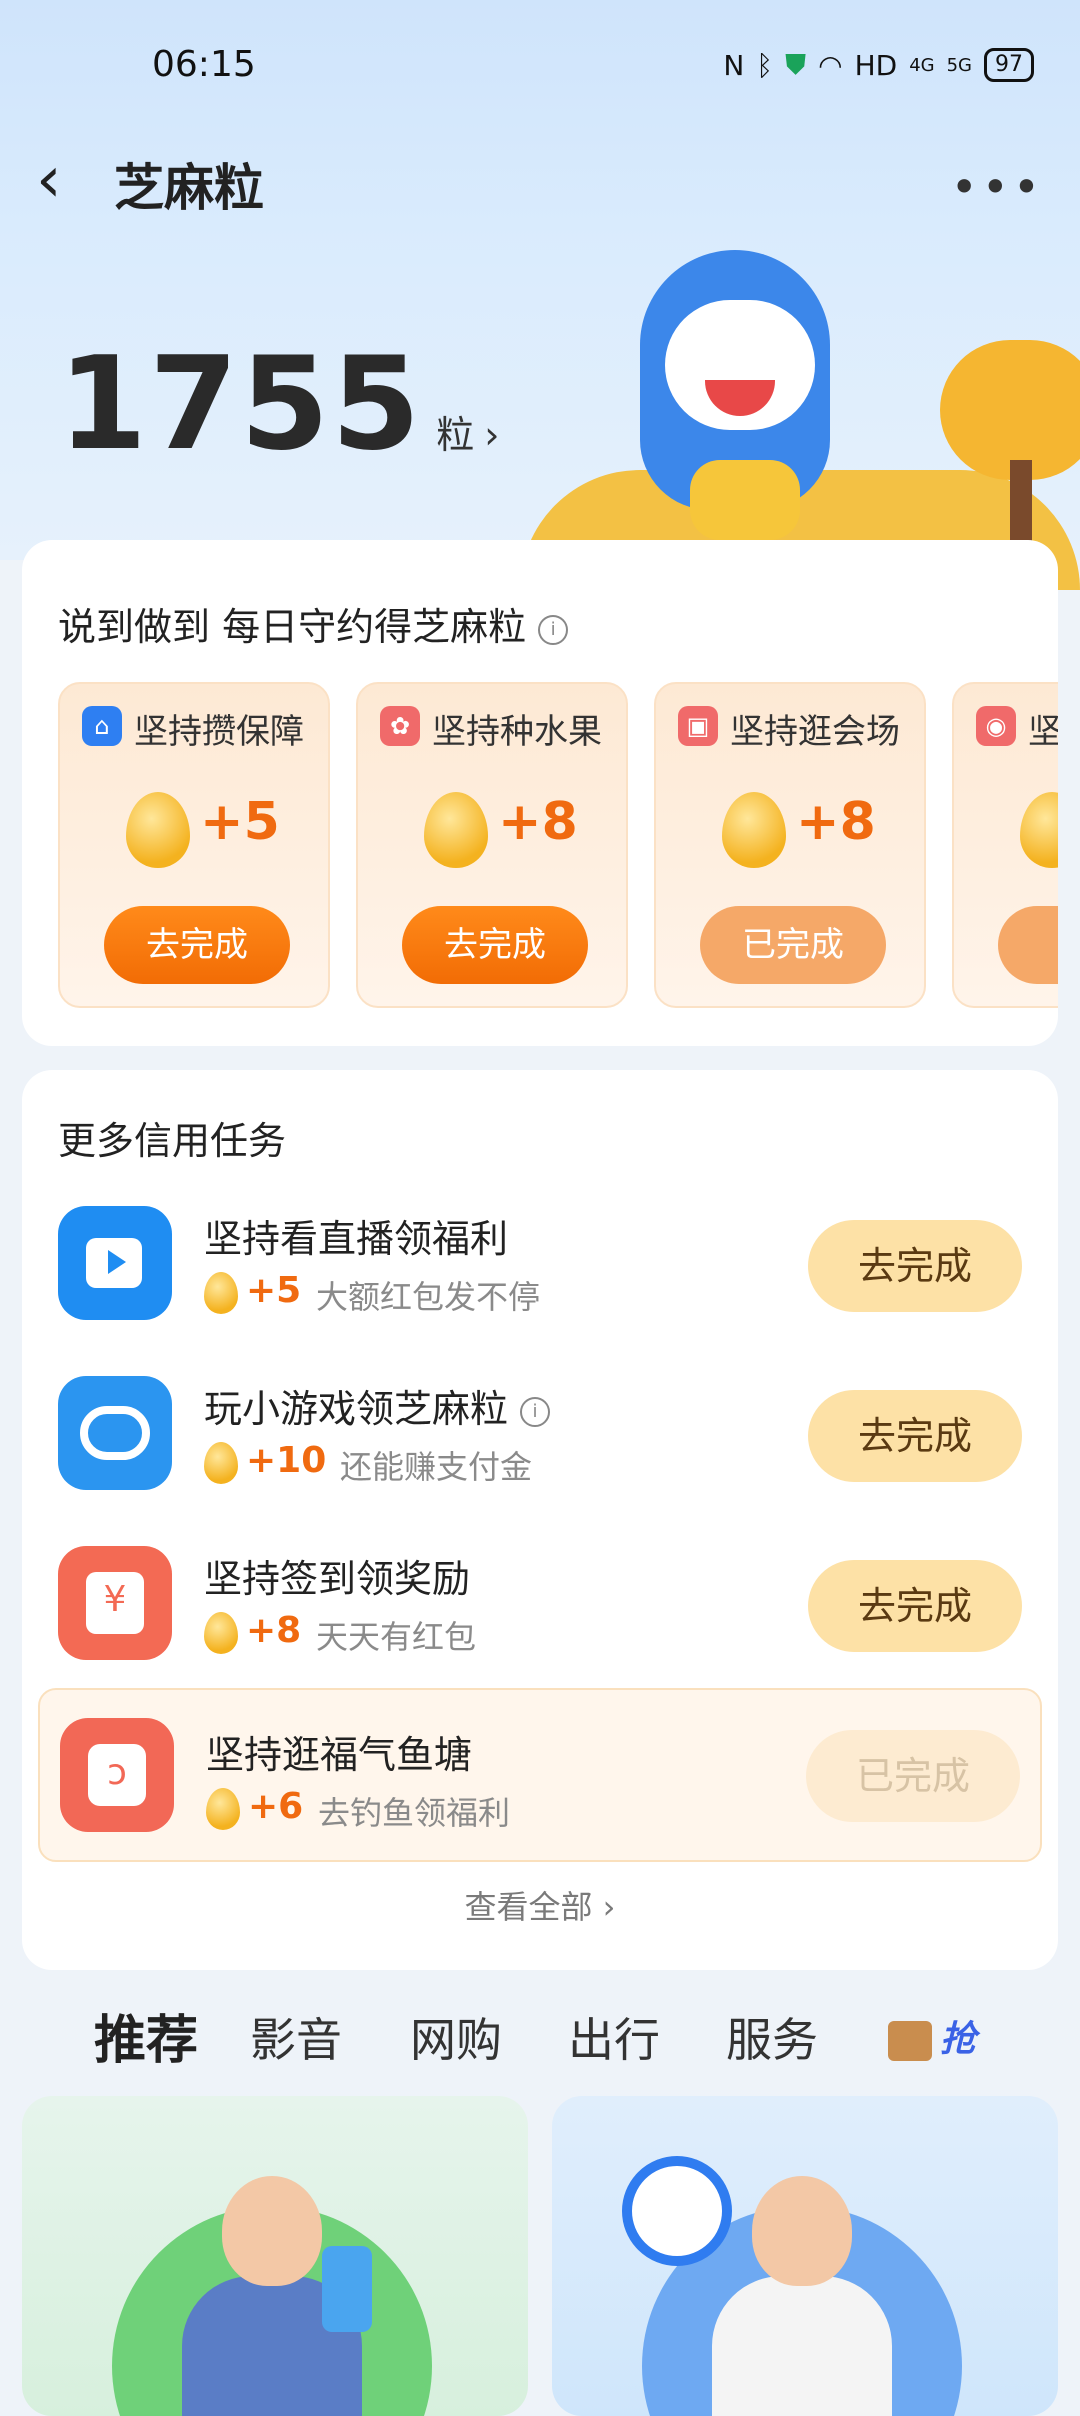 The width and height of the screenshot is (1080, 2416). I want to click on task-description: 天天有红包, so click(396, 1637).